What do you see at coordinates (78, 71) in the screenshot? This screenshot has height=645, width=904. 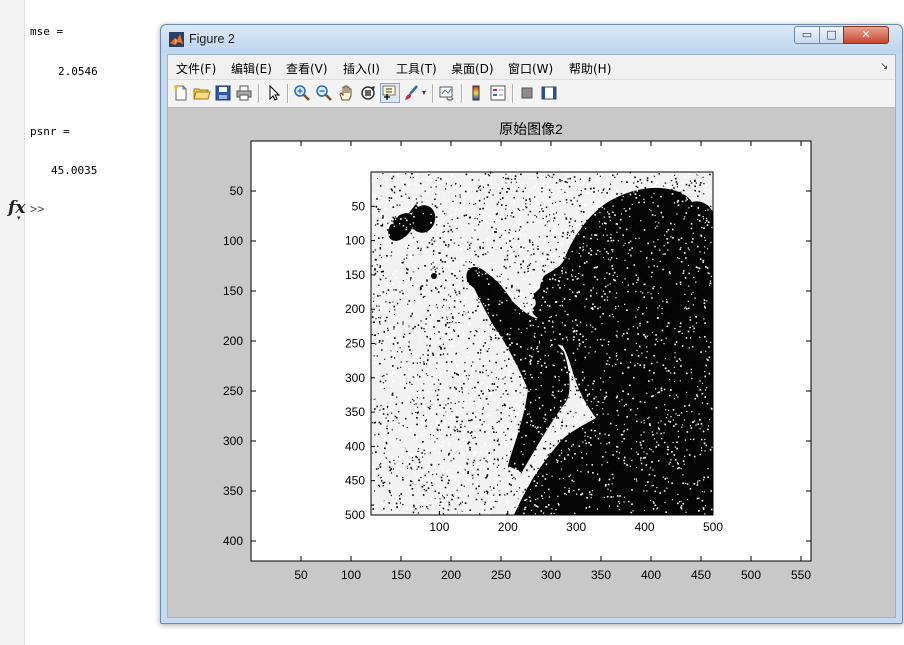 I see `output-mse-value: 2.0546` at bounding box center [78, 71].